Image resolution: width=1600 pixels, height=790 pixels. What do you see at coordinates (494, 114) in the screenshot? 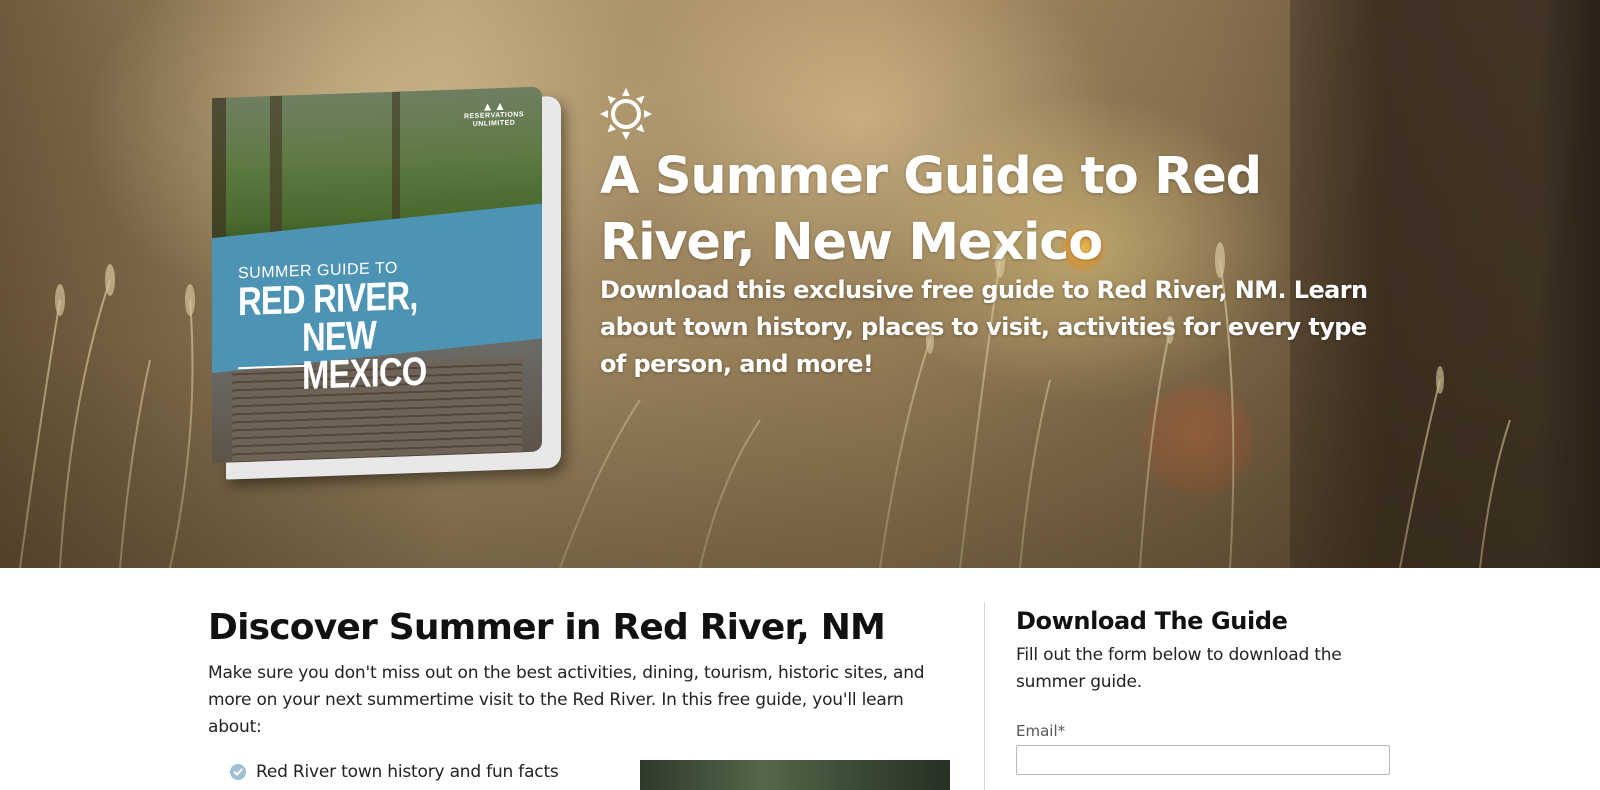
I see `cover-logo: ▲▲ RESERVATIONS UNLIMITED` at bounding box center [494, 114].